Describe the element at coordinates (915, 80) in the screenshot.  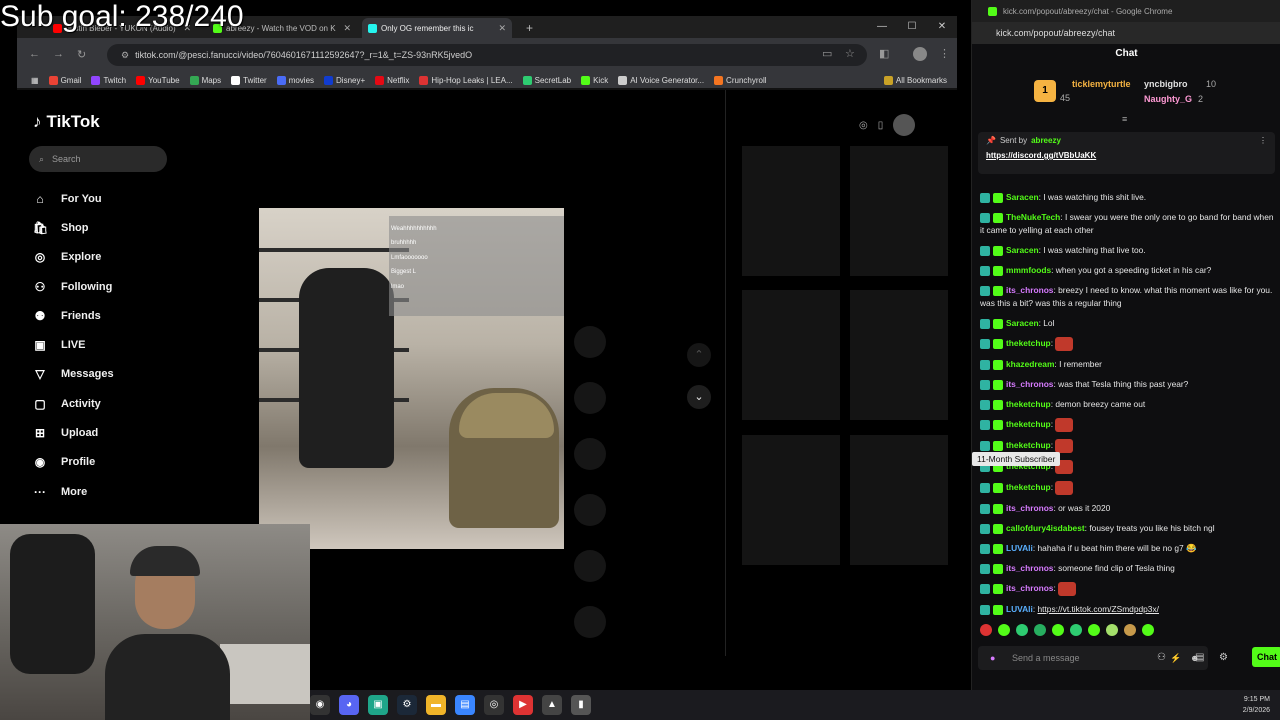
I see `all-bookmarks: All Bookmarks` at that location.